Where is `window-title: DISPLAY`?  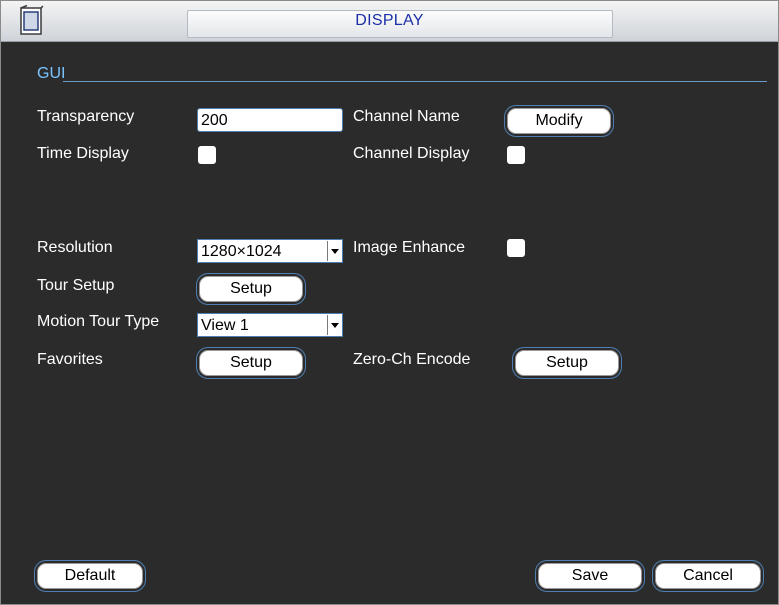 window-title: DISPLAY is located at coordinates (389, 20).